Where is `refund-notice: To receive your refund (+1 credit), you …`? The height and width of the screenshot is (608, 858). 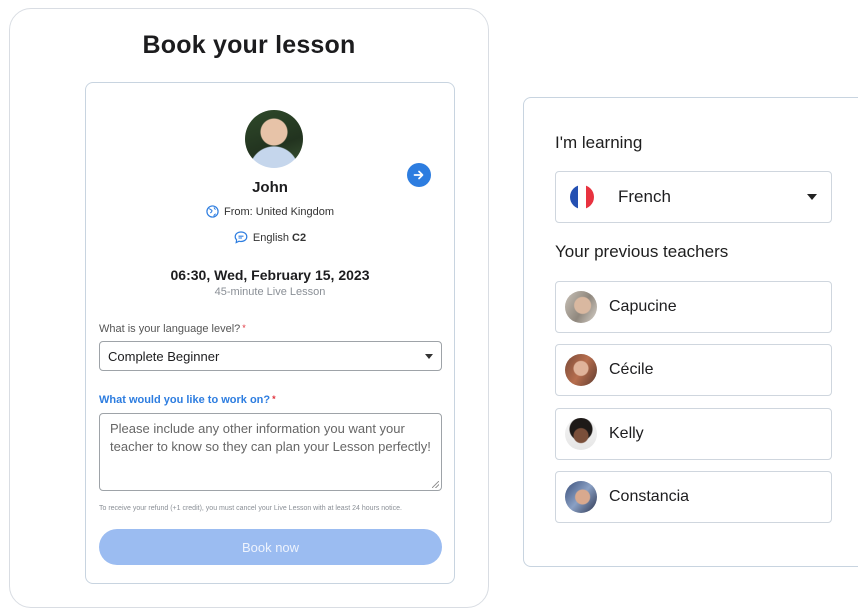 refund-notice: To receive your refund (+1 credit), you … is located at coordinates (250, 508).